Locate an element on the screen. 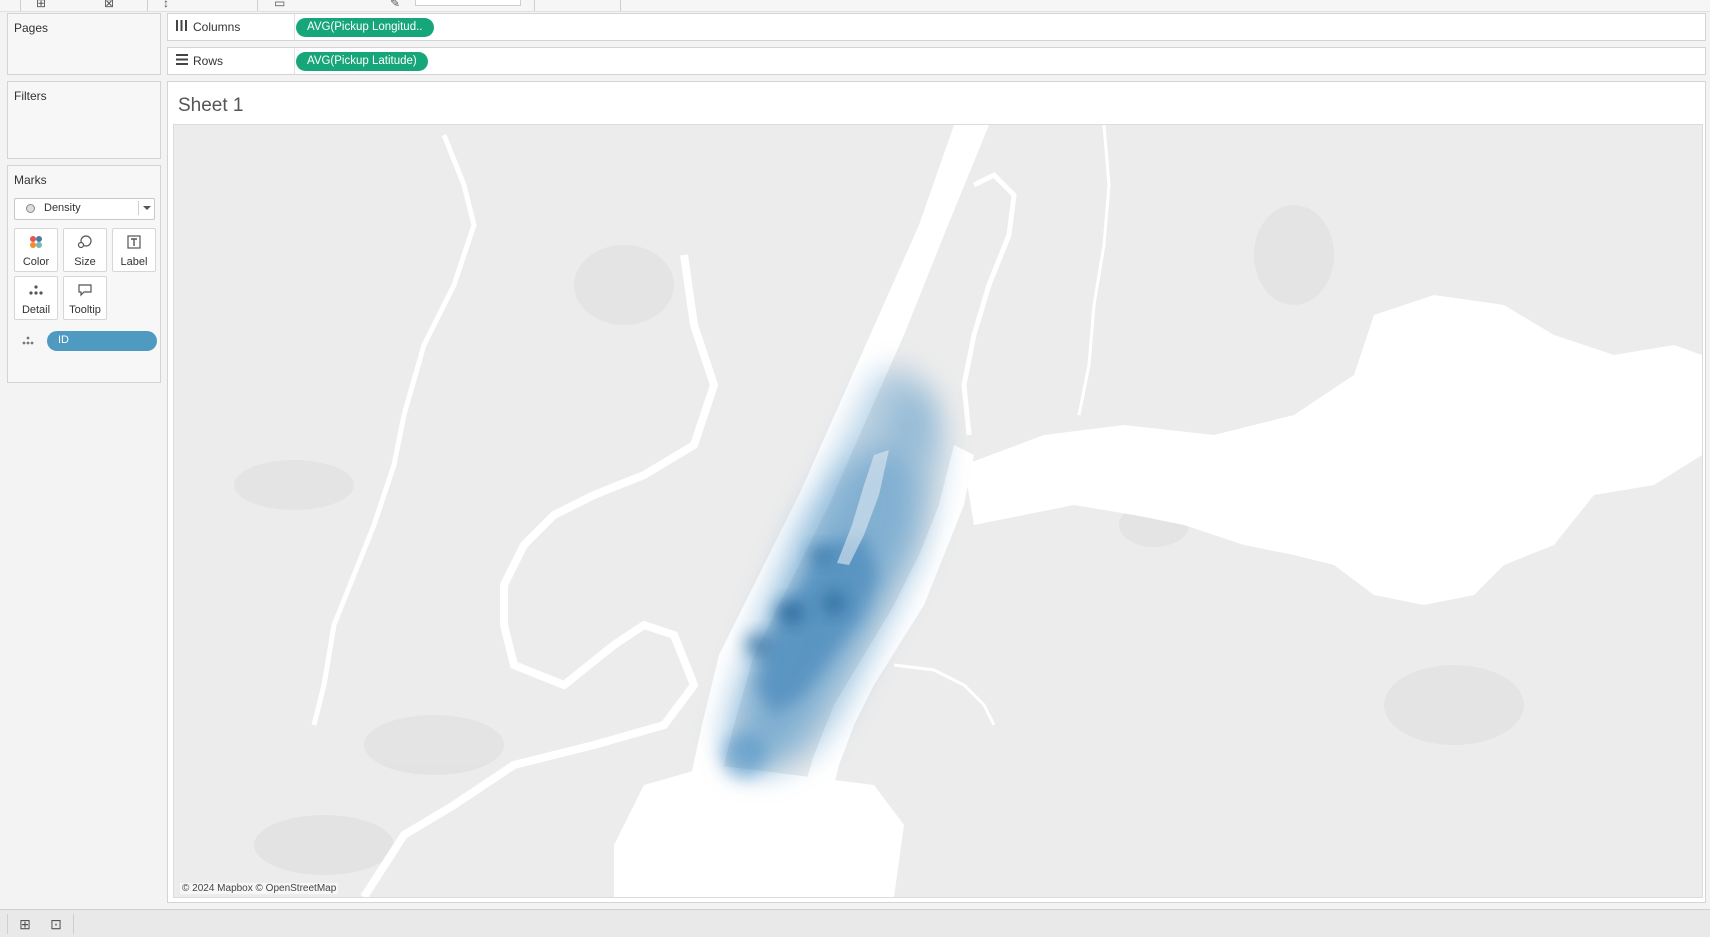  label-button: Label is located at coordinates (134, 250).